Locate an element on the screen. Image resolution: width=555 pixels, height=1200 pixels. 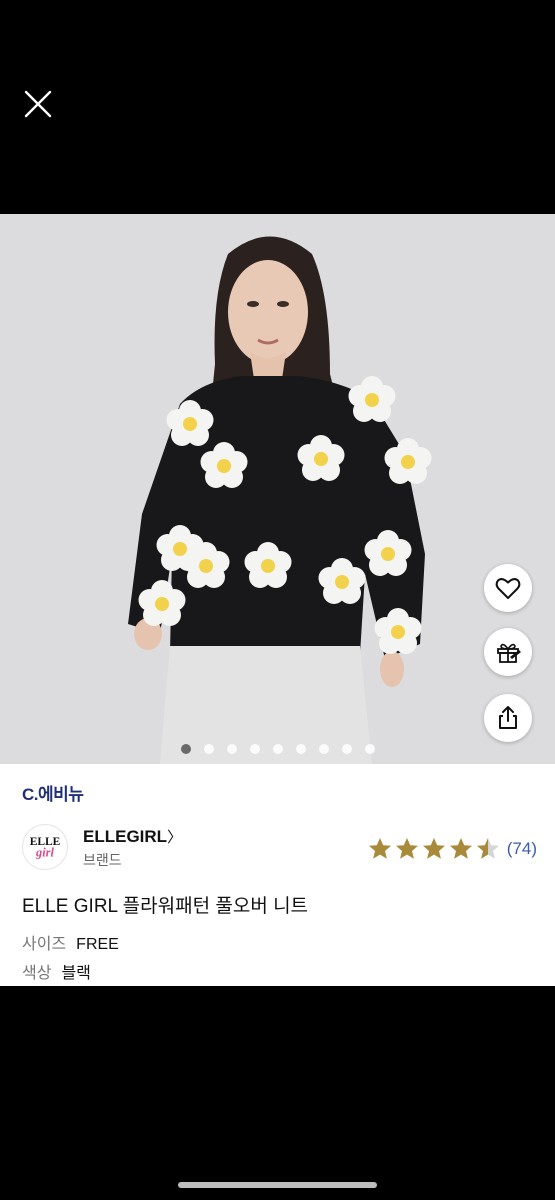
share-icon is located at coordinates (508, 717).